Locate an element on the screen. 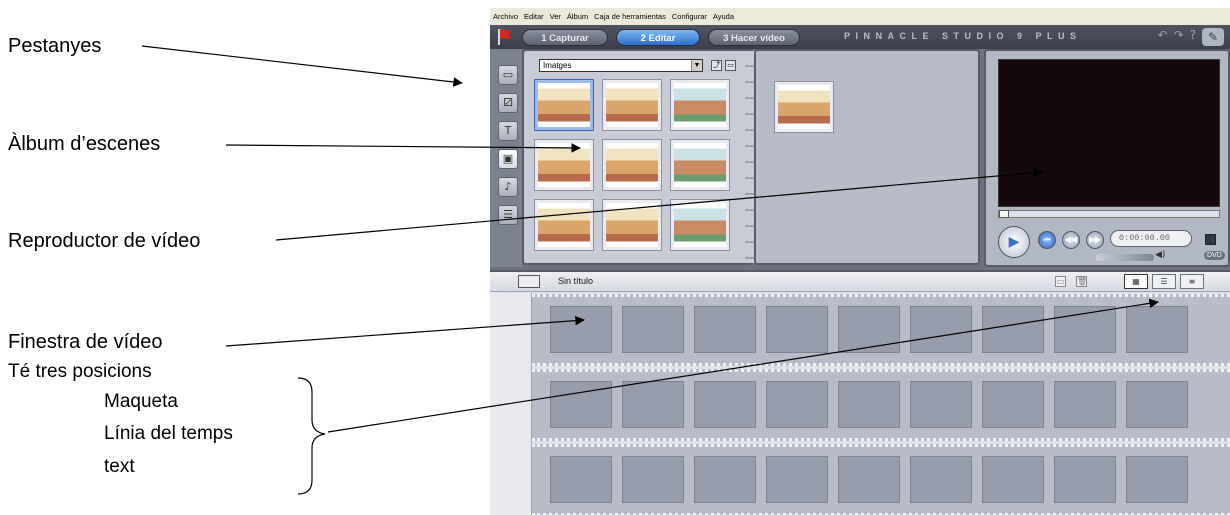  undo-icon: ↶ is located at coordinates (1163, 37).